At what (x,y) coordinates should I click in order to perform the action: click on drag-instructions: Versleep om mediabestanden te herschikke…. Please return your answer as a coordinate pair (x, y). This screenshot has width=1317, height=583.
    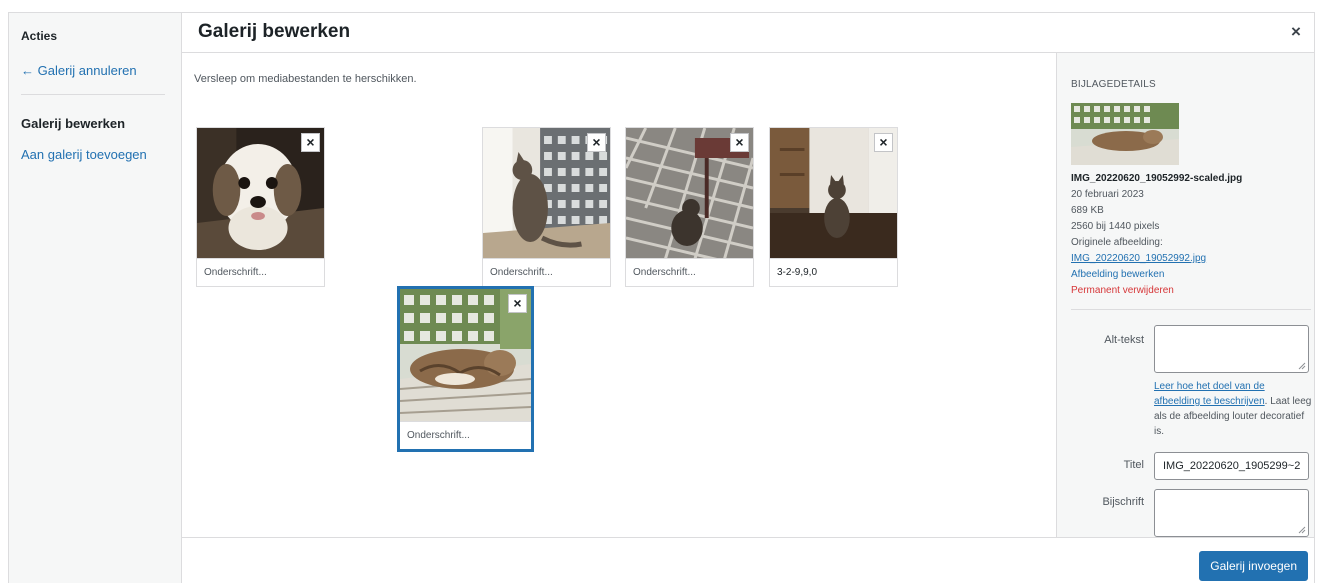
    Looking at the image, I should click on (305, 79).